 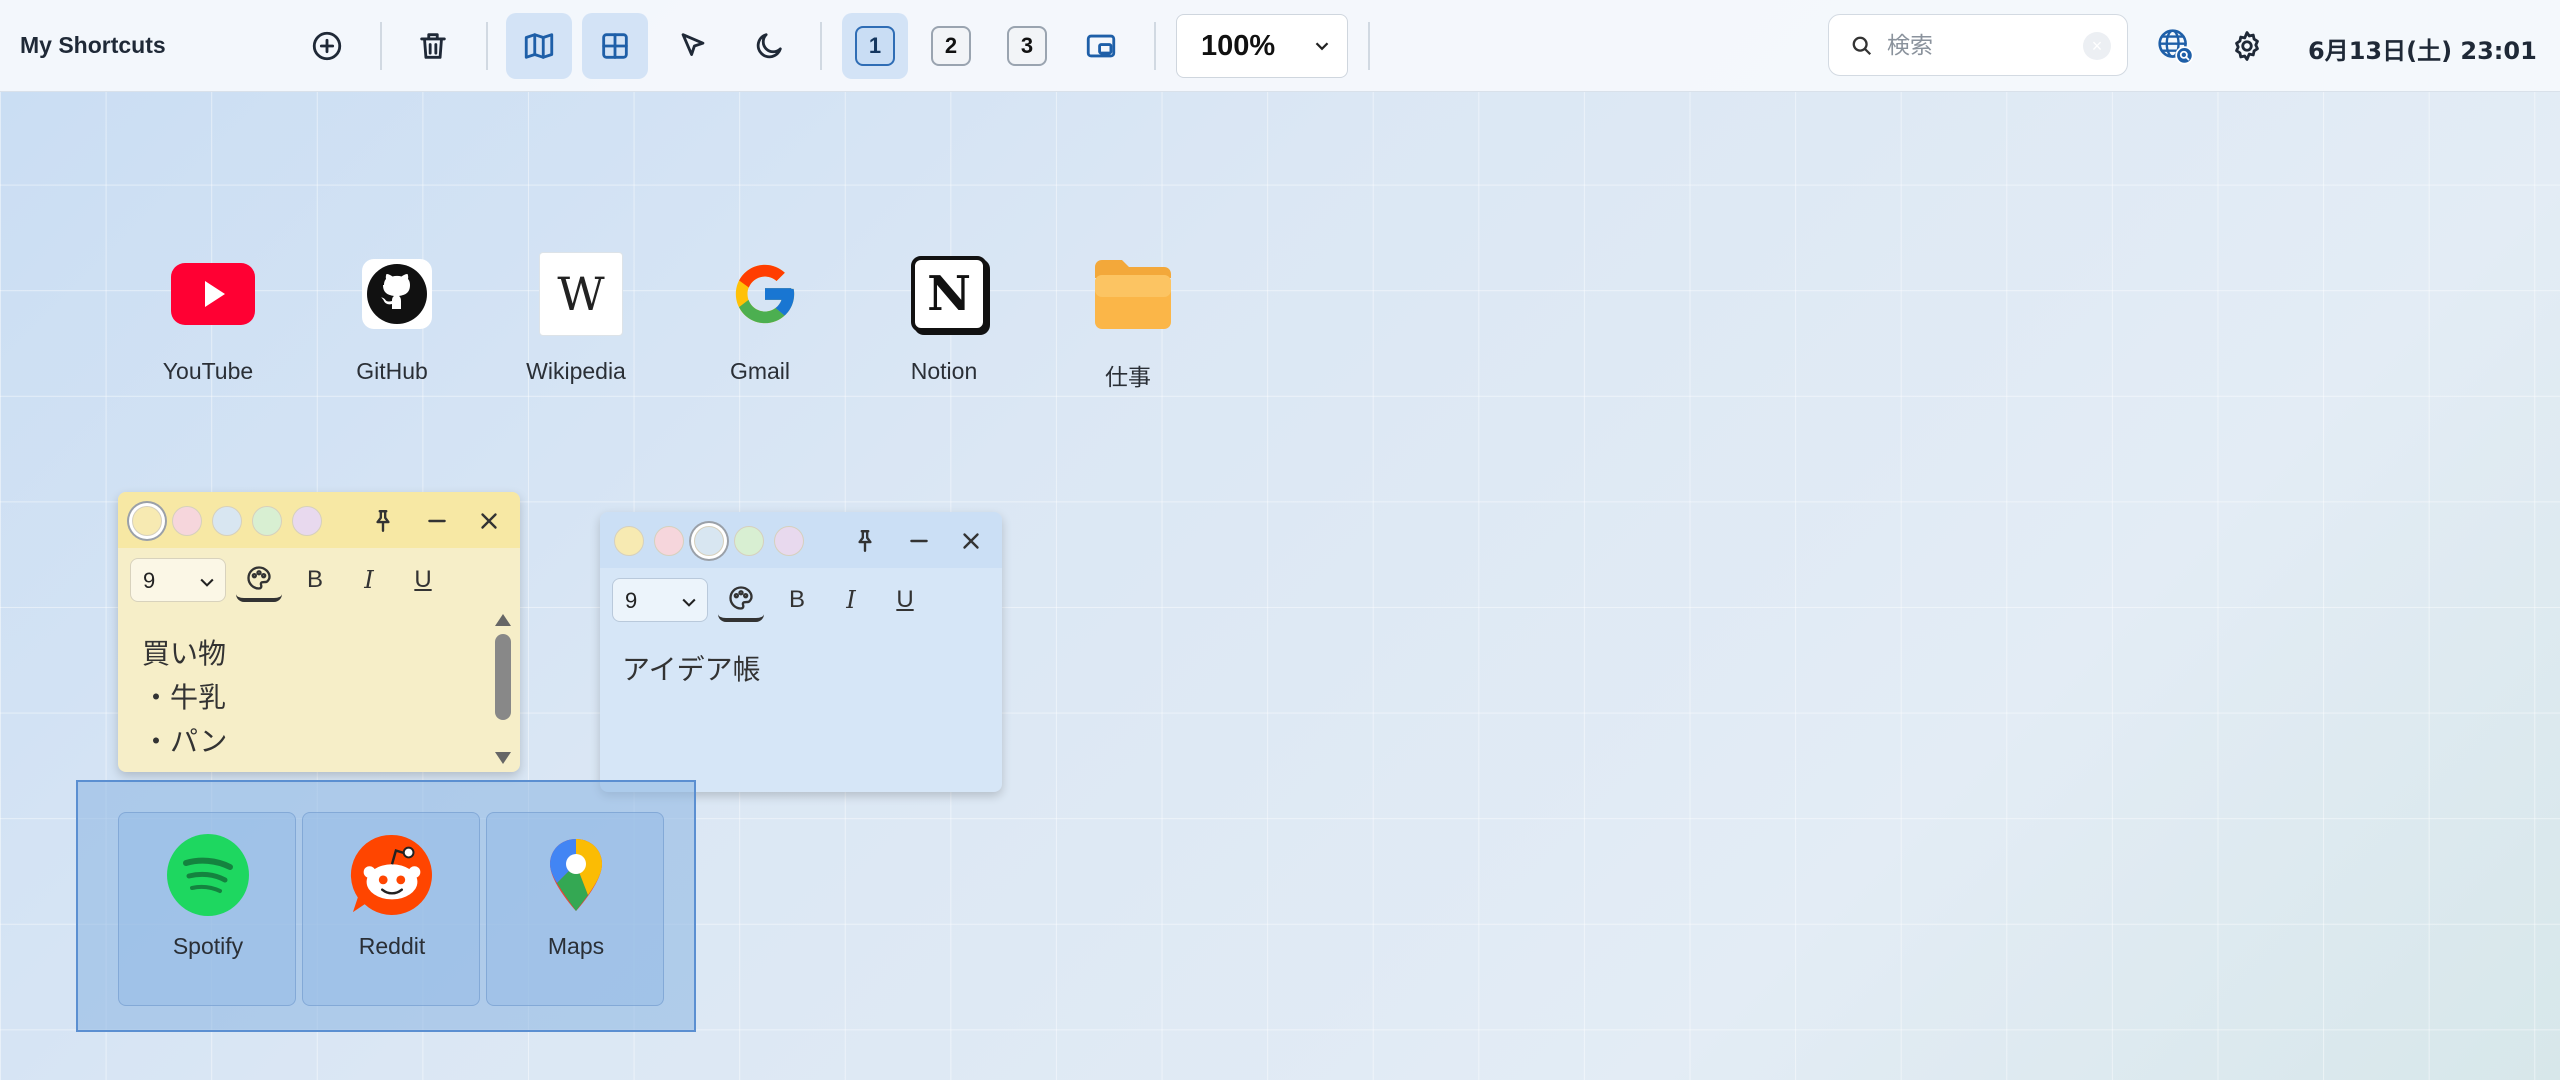 I want to click on add-button, so click(x=327, y=46).